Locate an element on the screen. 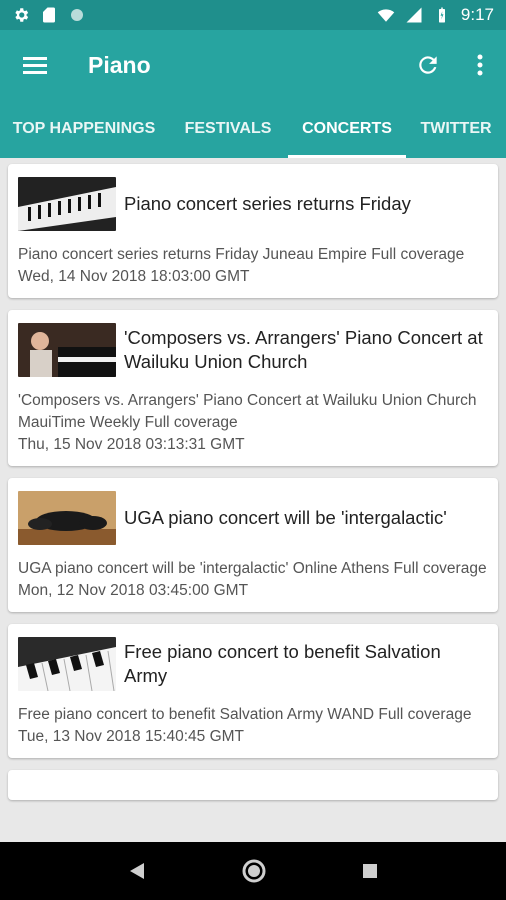 This screenshot has width=506, height=900. menu-button is located at coordinates (35, 65).